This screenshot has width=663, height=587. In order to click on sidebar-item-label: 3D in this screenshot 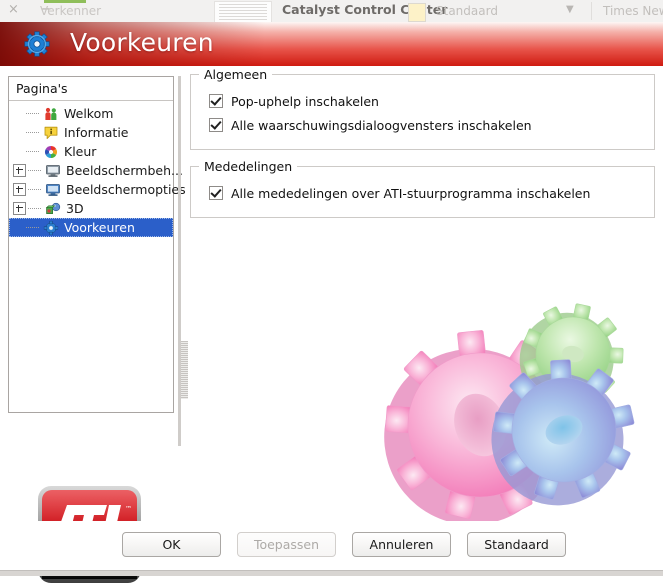, I will do `click(75, 208)`.